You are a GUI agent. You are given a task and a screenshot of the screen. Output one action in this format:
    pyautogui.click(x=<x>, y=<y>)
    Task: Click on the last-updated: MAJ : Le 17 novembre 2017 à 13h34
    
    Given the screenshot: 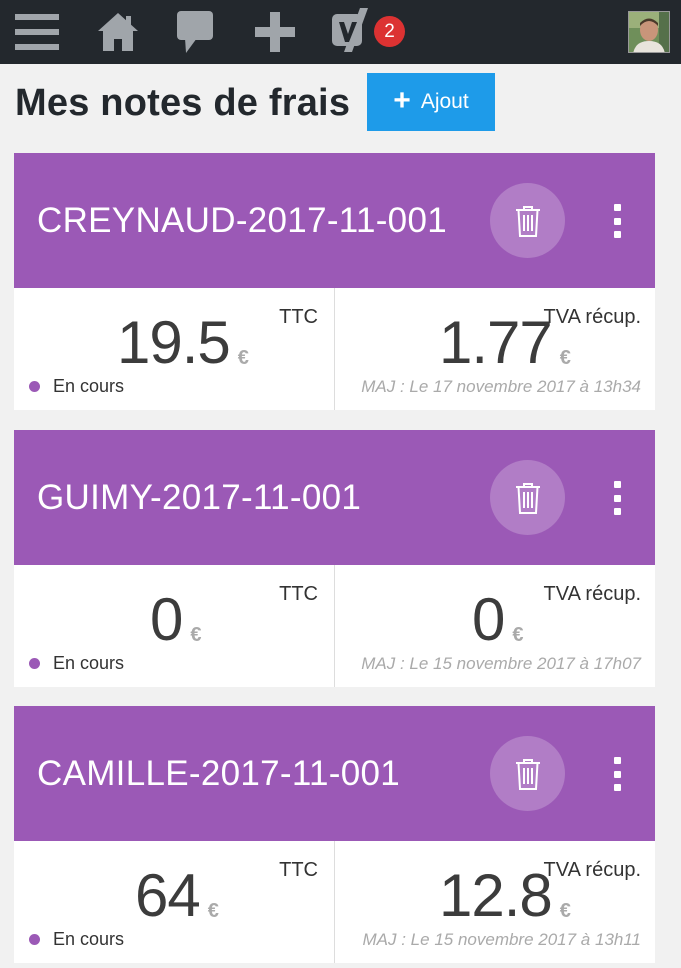 What is the action you would take?
    pyautogui.click(x=501, y=386)
    